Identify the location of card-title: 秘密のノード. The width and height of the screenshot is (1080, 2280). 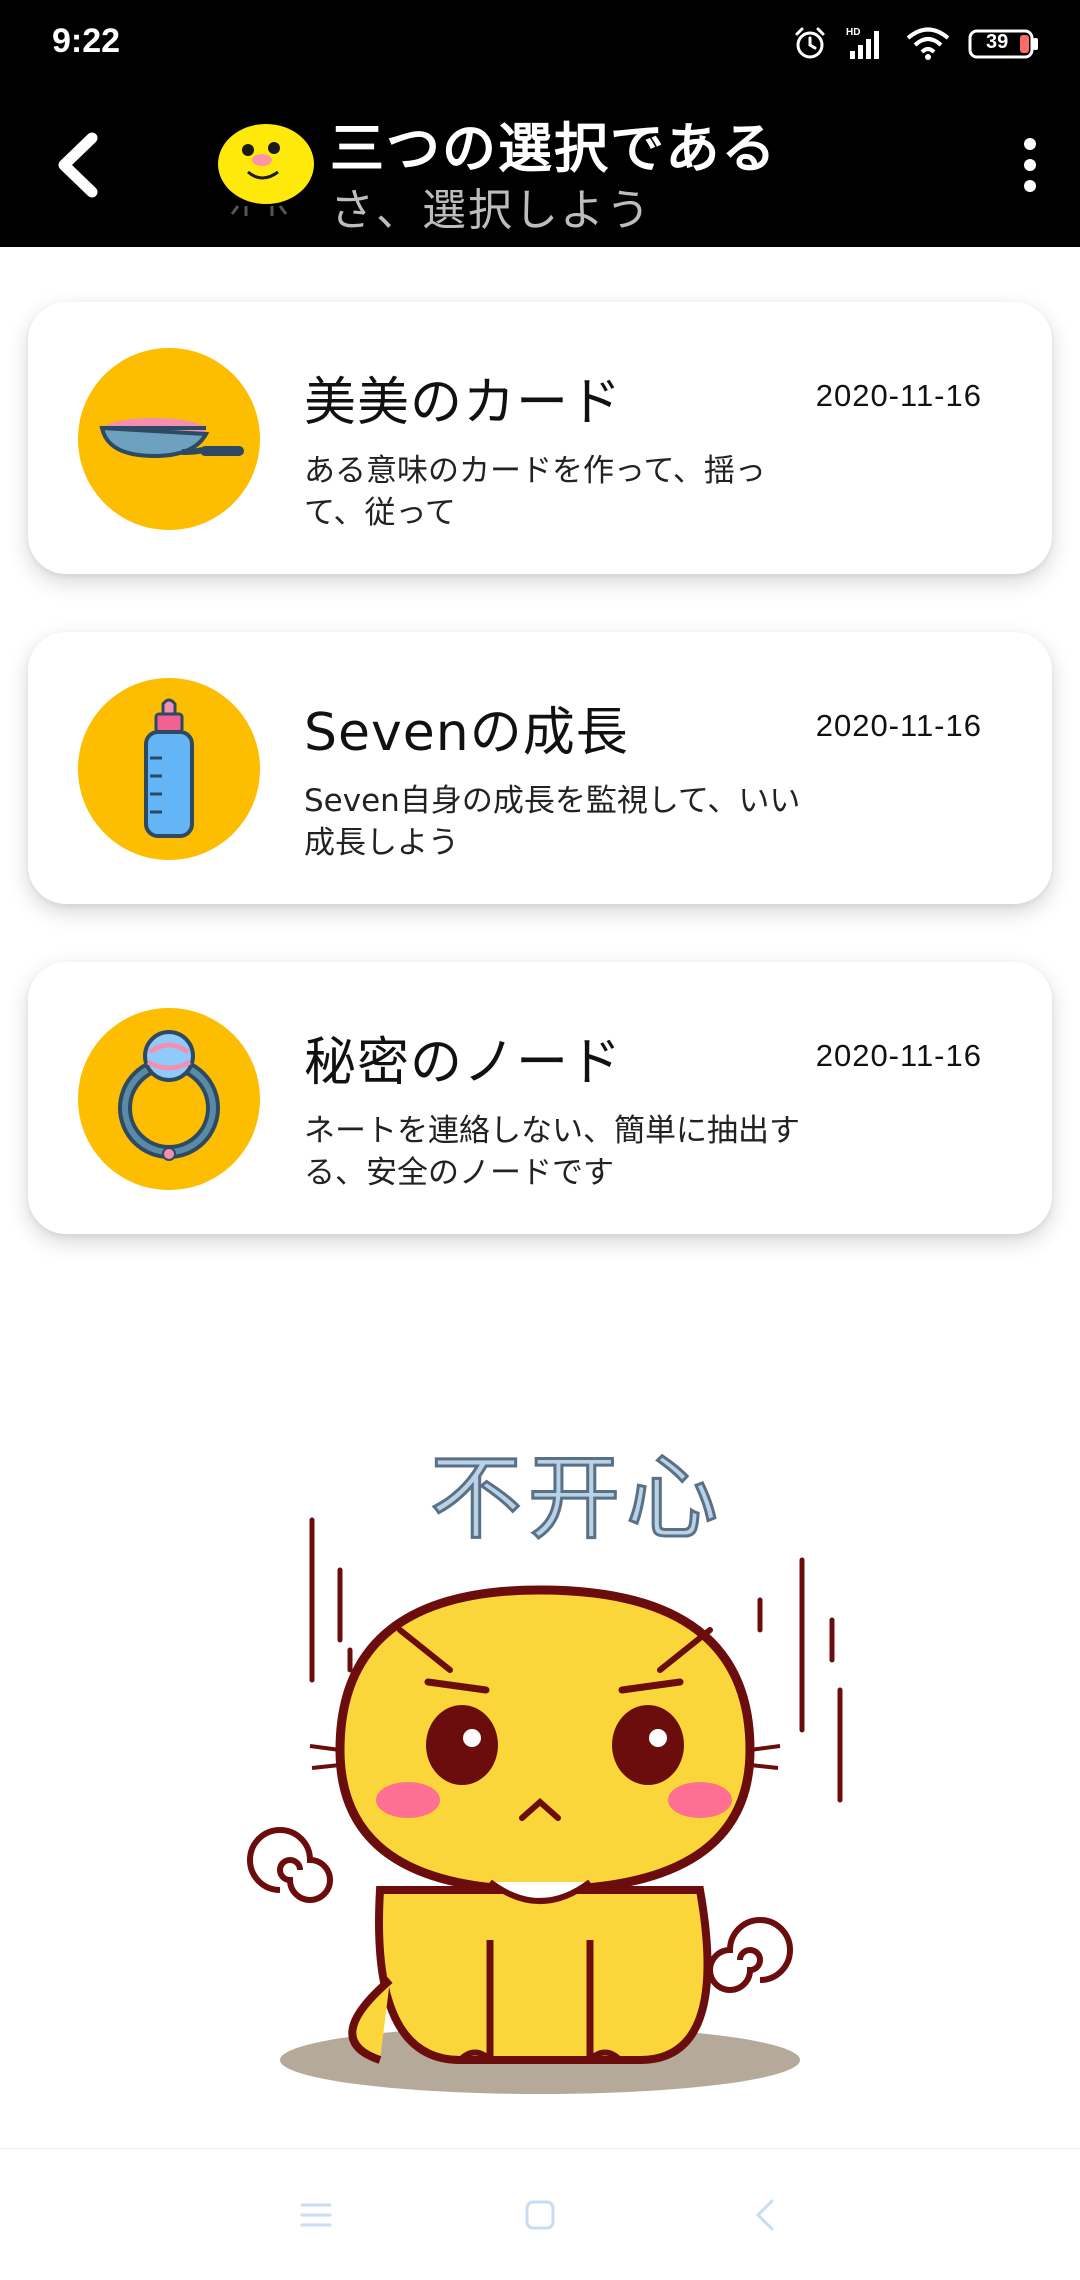
(463, 1063).